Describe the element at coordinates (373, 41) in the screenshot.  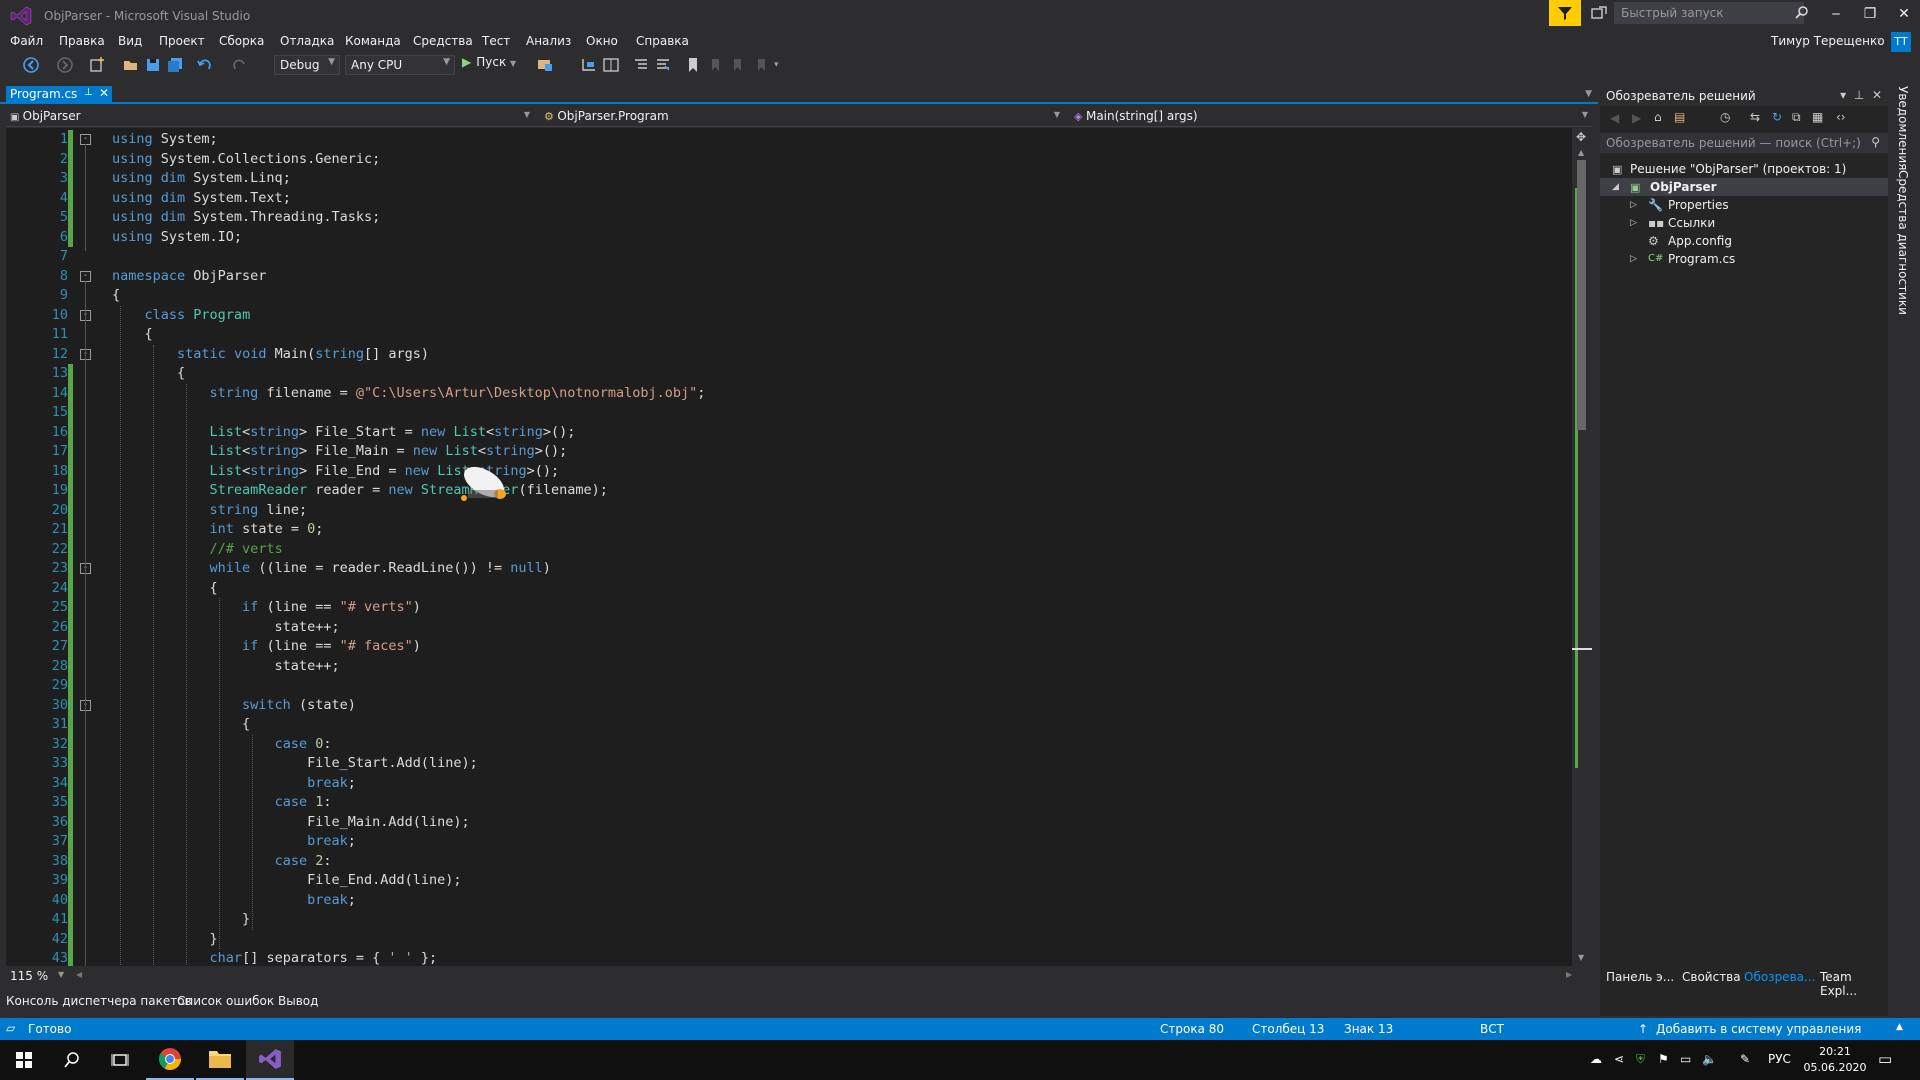
I see `menu-team: Команда` at that location.